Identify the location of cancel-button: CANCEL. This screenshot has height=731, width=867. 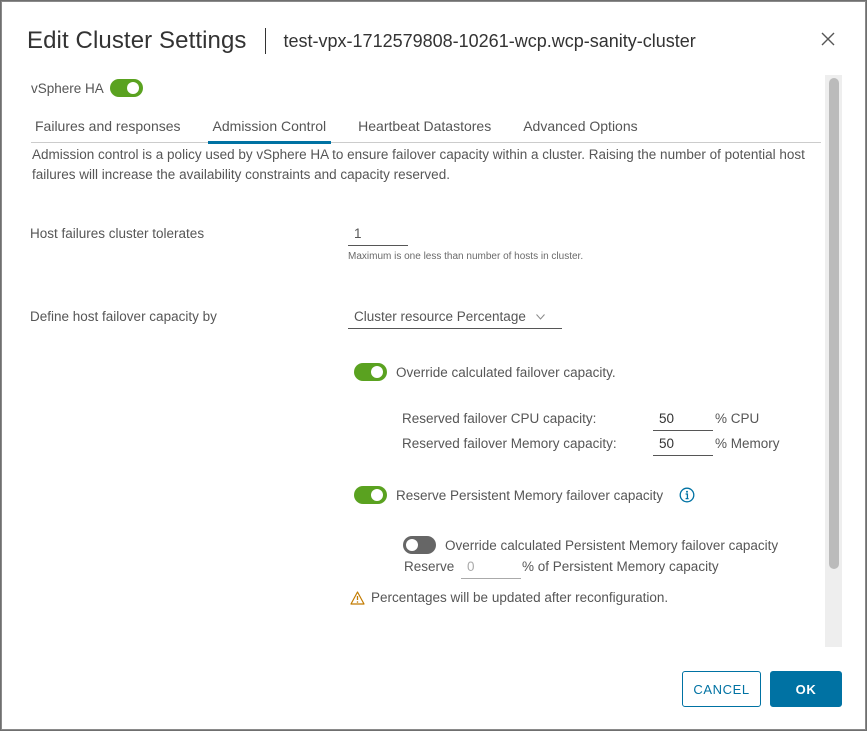
(721, 689).